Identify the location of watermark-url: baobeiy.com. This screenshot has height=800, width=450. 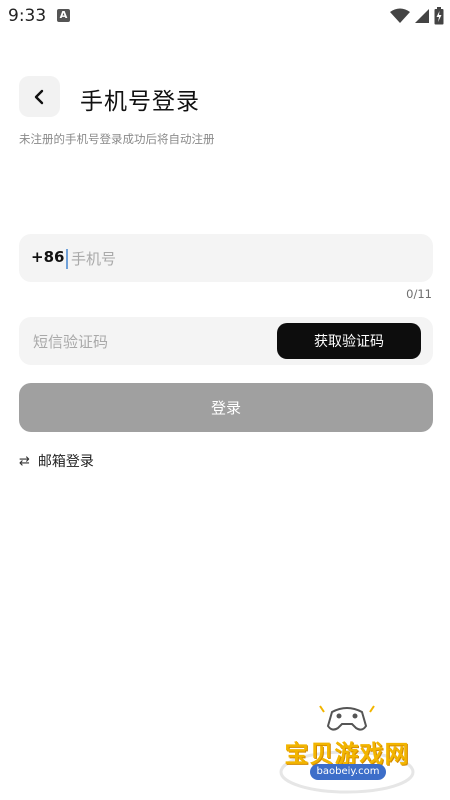
(348, 772).